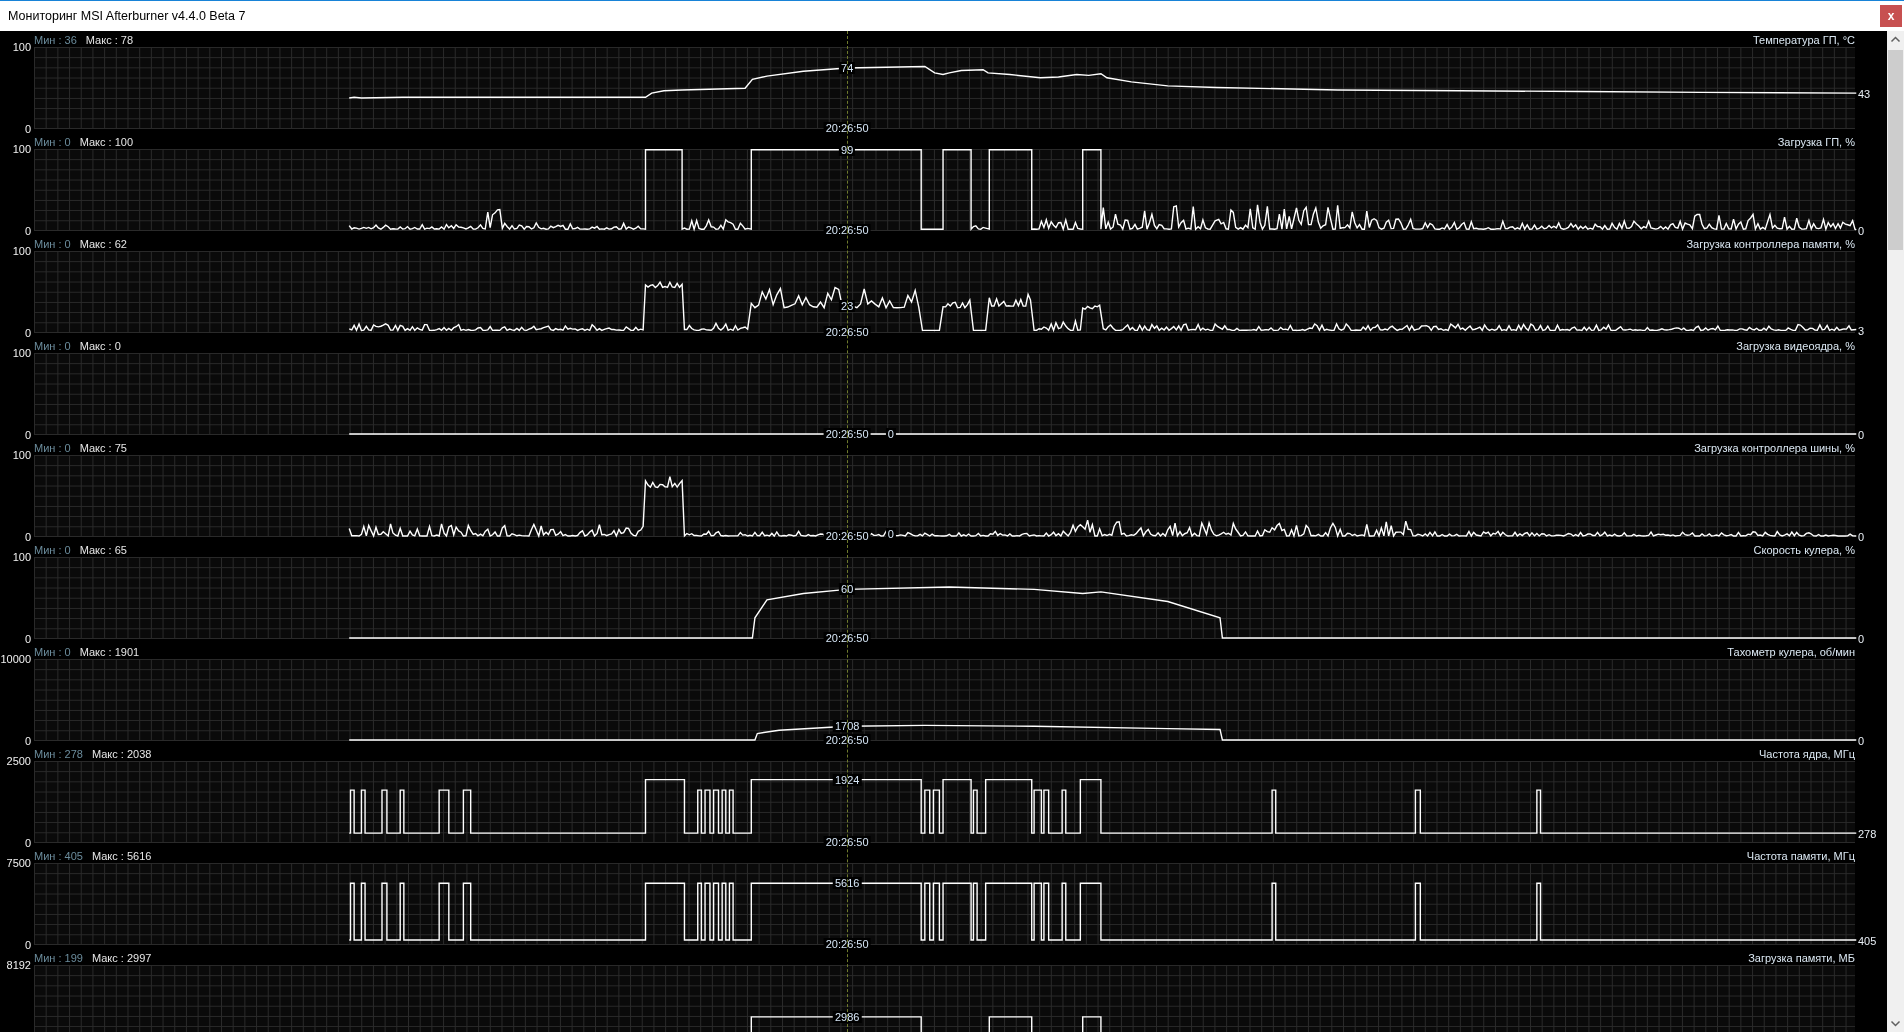 The width and height of the screenshot is (1904, 1032). What do you see at coordinates (1791, 652) in the screenshot?
I see `graph-title: Тахометр кулера, об/мин` at bounding box center [1791, 652].